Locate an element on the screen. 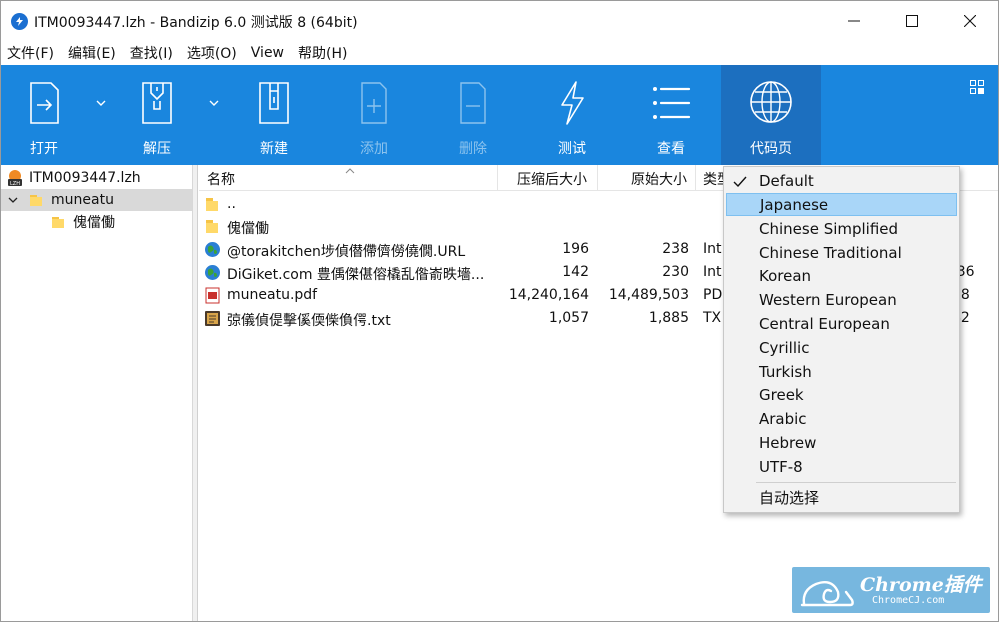 This screenshot has height=622, width=999. file-type: Int is located at coordinates (712, 272).